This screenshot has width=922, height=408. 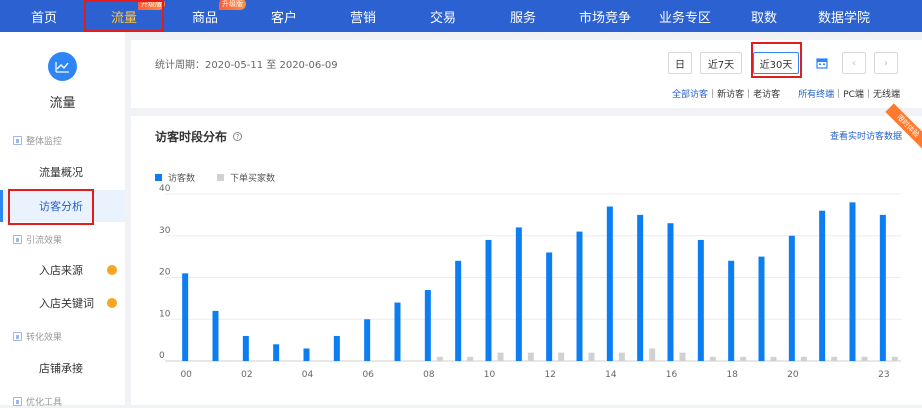 I want to click on nav-market-competition: 市场竞争, so click(x=605, y=16).